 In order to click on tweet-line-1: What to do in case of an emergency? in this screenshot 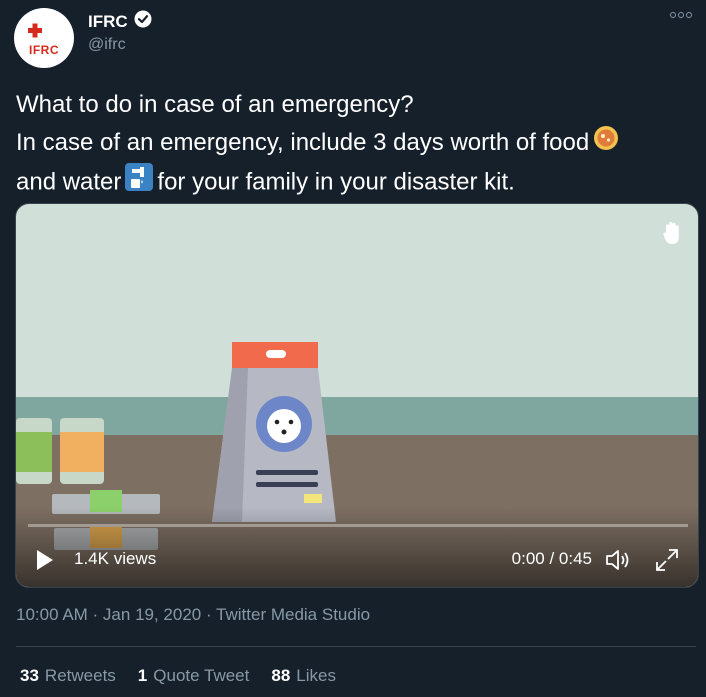, I will do `click(215, 104)`.